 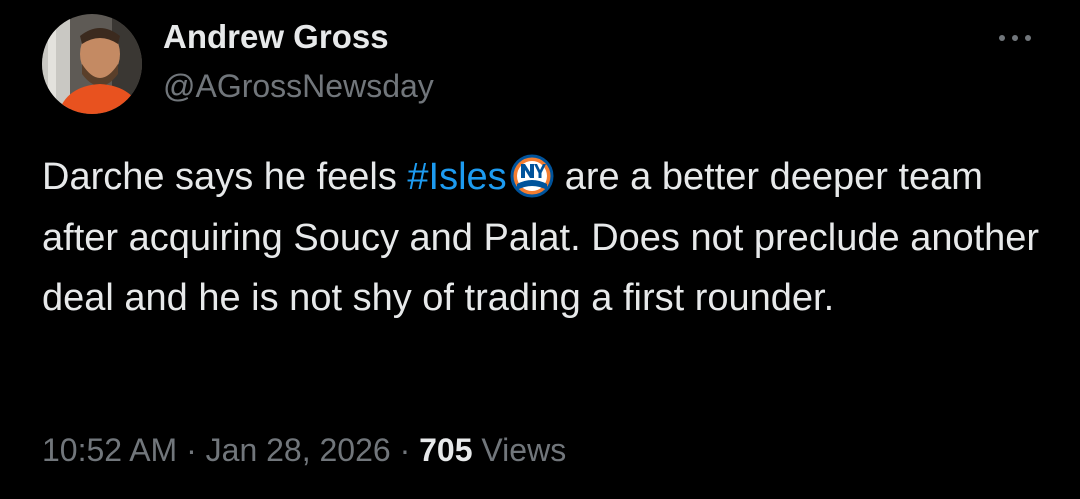 What do you see at coordinates (532, 176) in the screenshot?
I see `ny-islanders-logo-icon` at bounding box center [532, 176].